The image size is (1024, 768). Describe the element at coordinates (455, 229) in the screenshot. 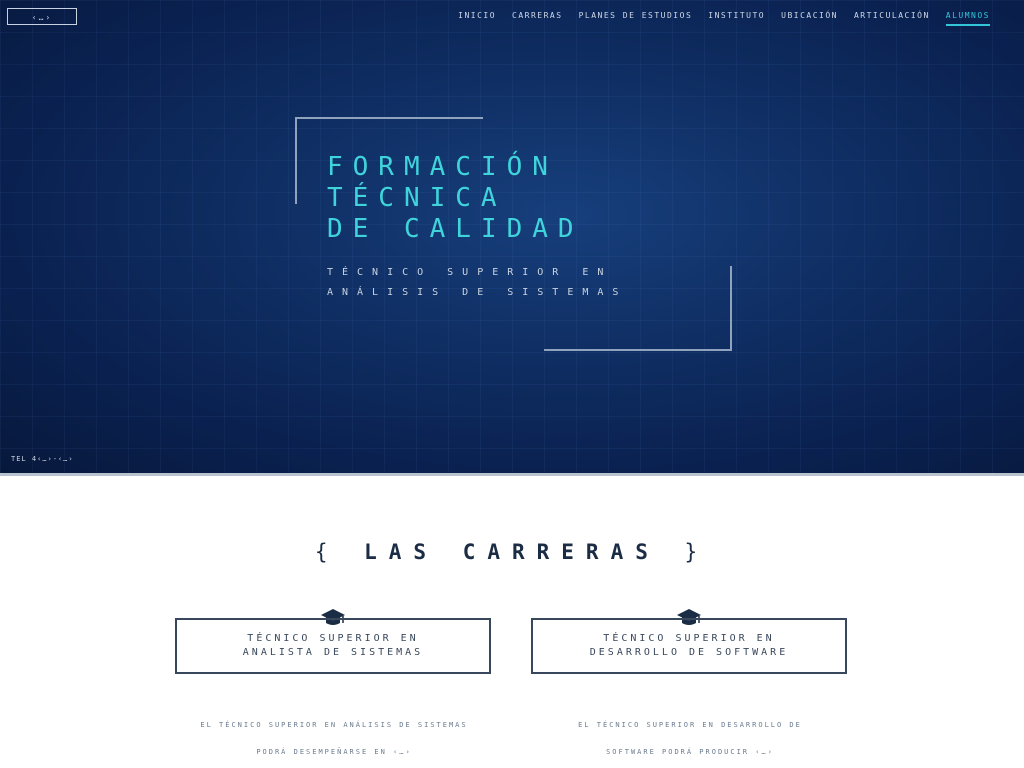

I see `hero-title-line-3: DE CALIDAD` at that location.